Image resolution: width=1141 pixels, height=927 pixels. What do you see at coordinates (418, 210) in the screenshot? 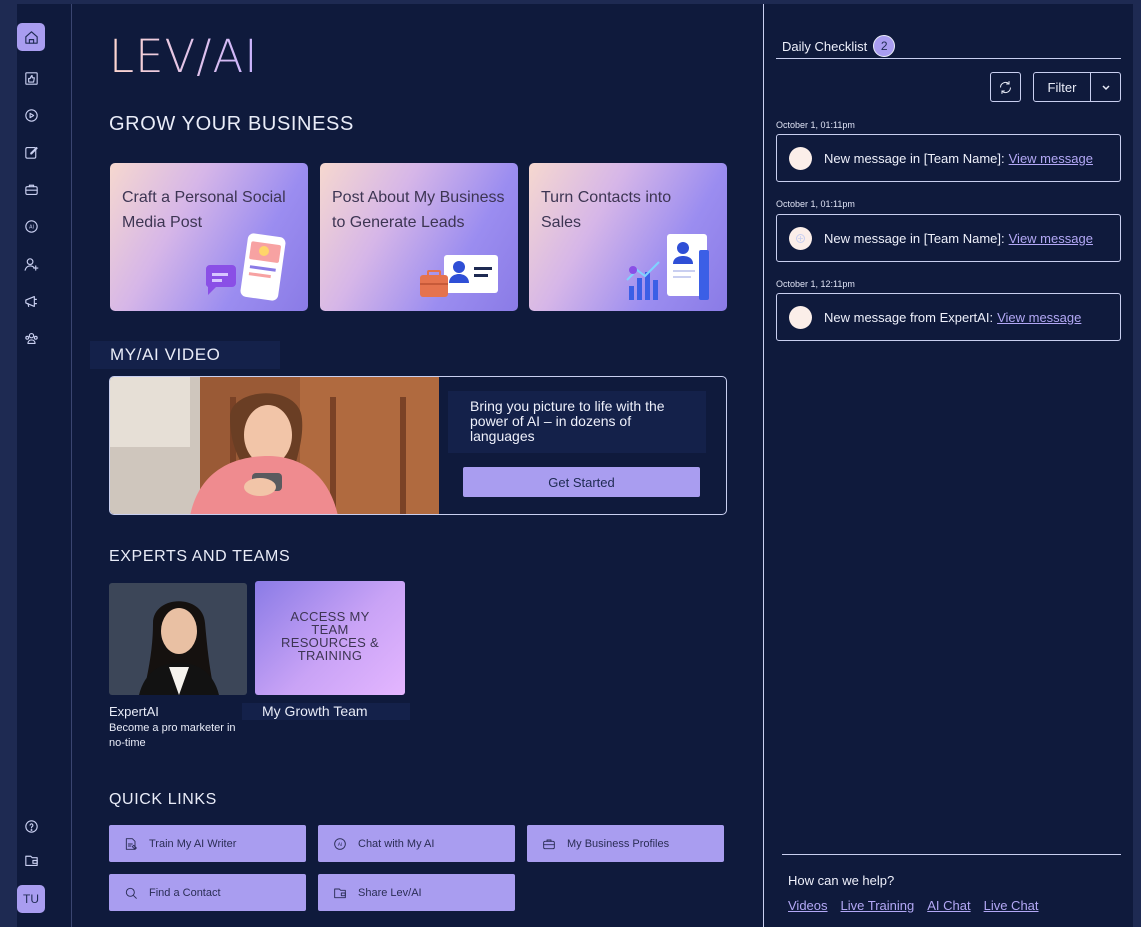
I see `card-label: Post About My Business to Generate Leads` at bounding box center [418, 210].